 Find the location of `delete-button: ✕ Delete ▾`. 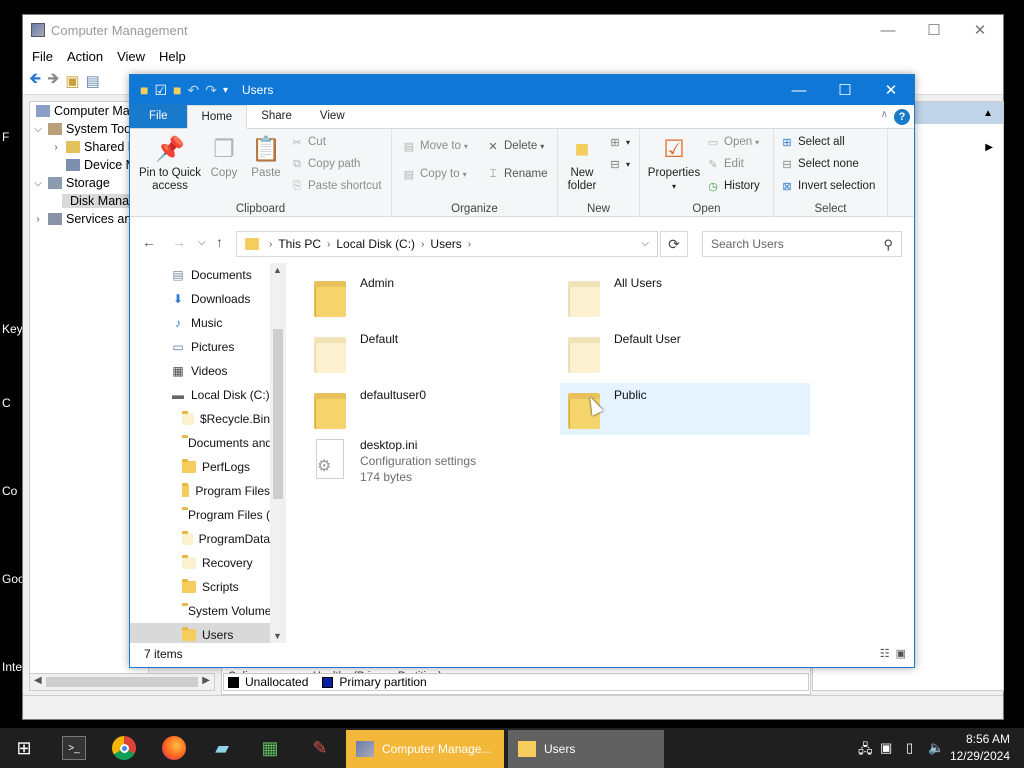

delete-button: ✕ Delete ▾ is located at coordinates (515, 146).